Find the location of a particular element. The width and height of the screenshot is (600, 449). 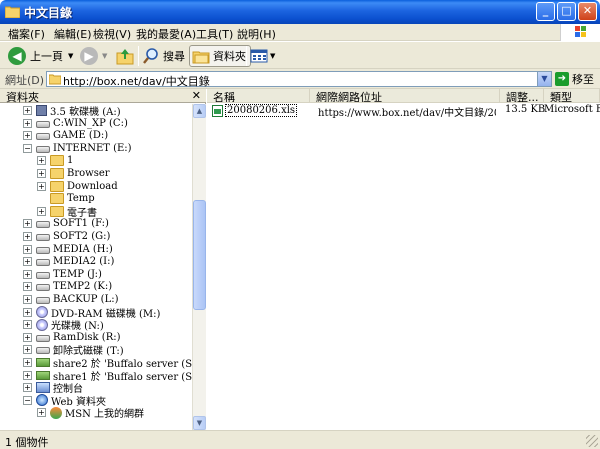

minimize-button: _ is located at coordinates (545, 11).